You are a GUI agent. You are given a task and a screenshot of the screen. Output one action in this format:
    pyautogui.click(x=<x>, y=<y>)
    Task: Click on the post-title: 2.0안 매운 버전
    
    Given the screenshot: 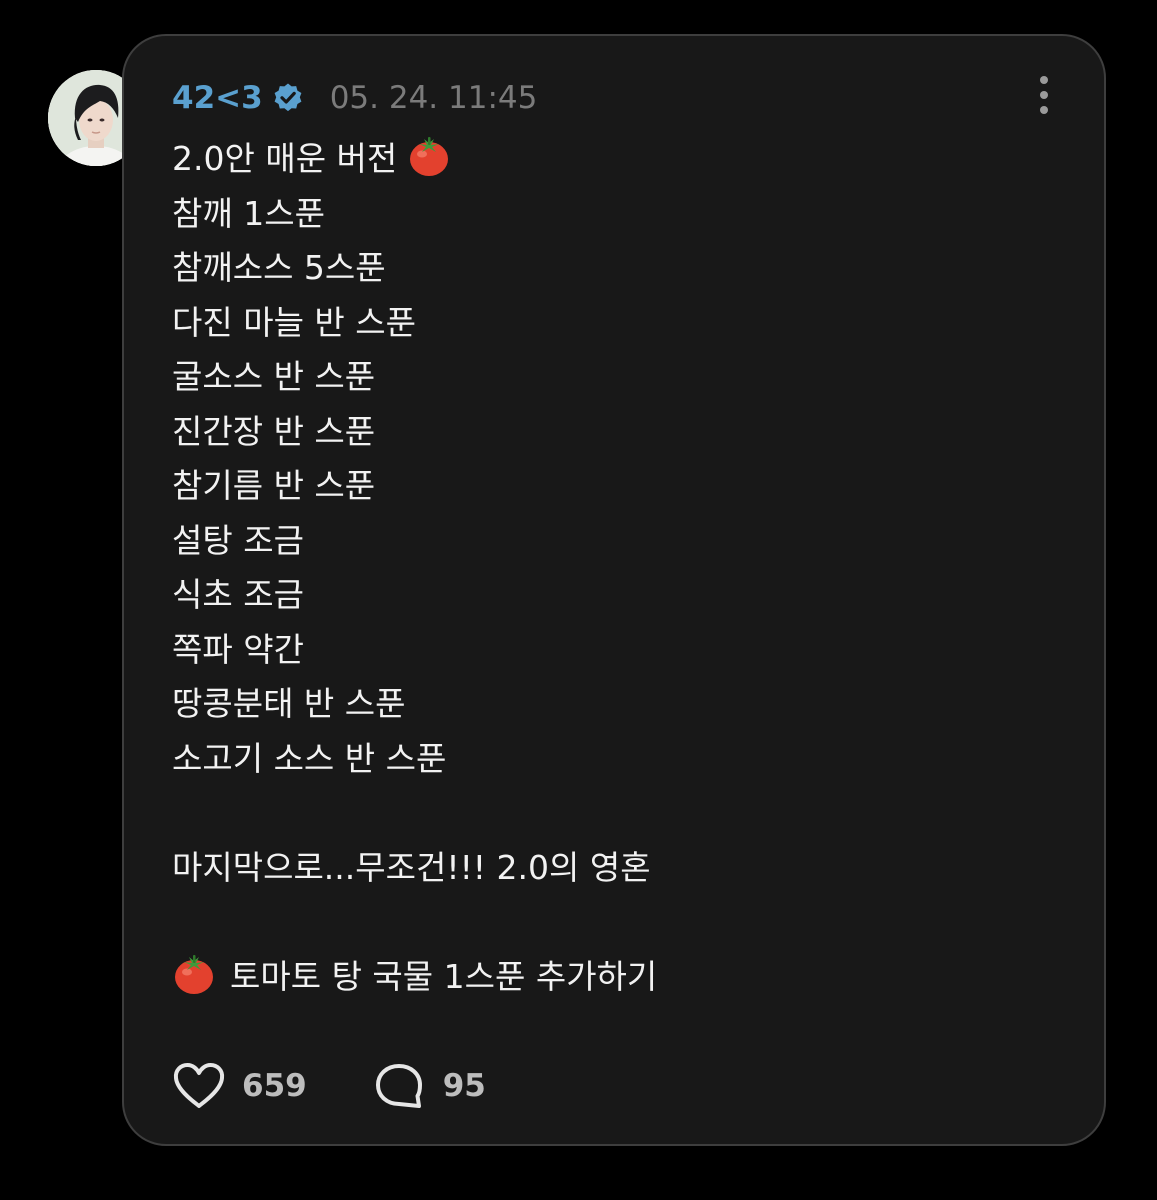 What is the action you would take?
    pyautogui.click(x=285, y=158)
    